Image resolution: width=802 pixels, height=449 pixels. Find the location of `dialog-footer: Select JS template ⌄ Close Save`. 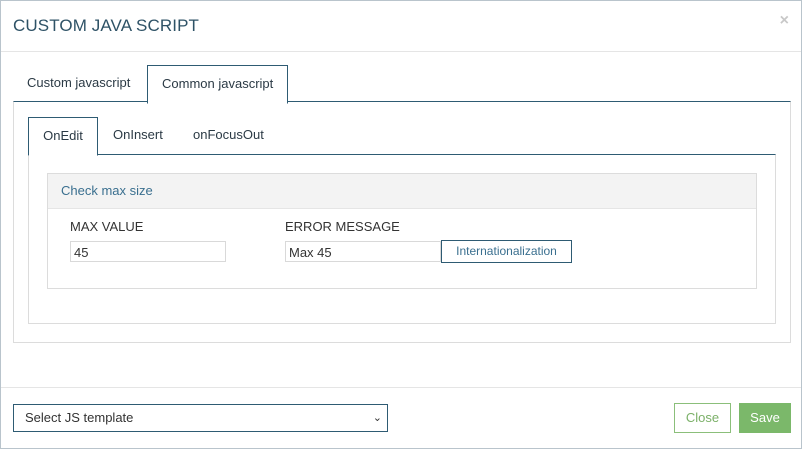

dialog-footer: Select JS template ⌄ Close Save is located at coordinates (401, 418).